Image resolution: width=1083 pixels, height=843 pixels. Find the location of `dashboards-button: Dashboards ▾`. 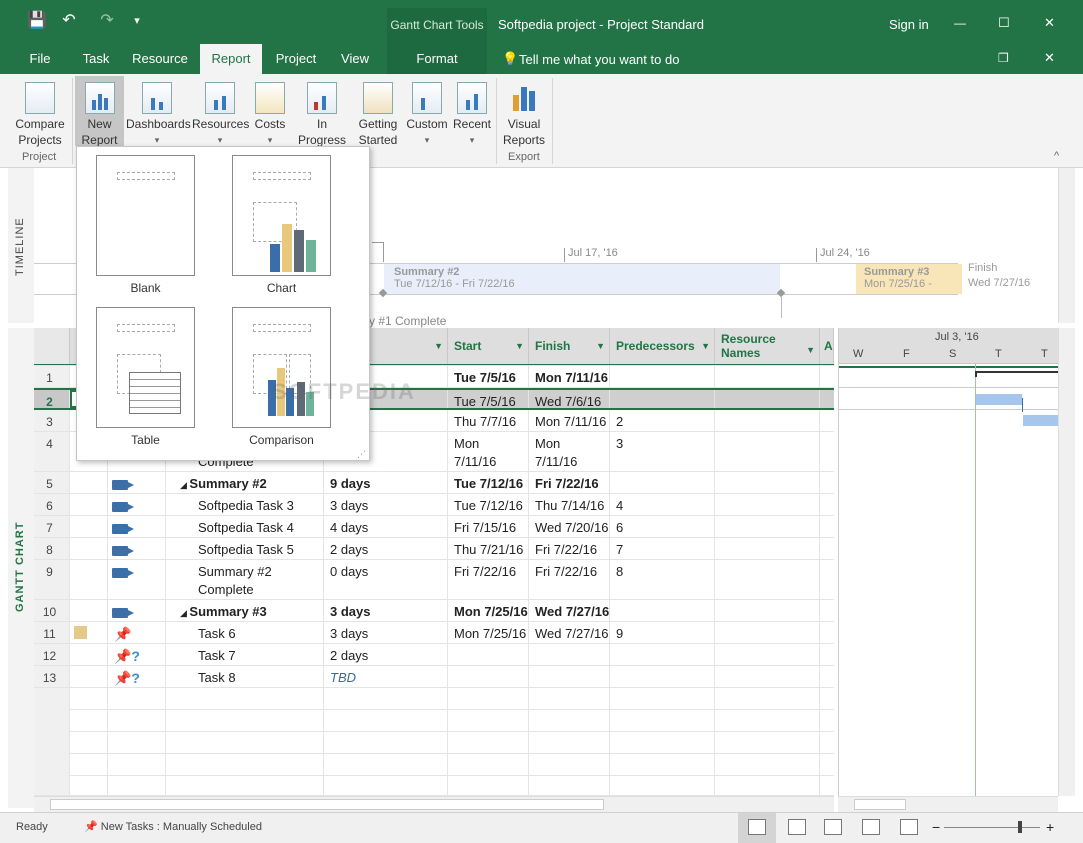

dashboards-button: Dashboards ▾ is located at coordinates (158, 114).